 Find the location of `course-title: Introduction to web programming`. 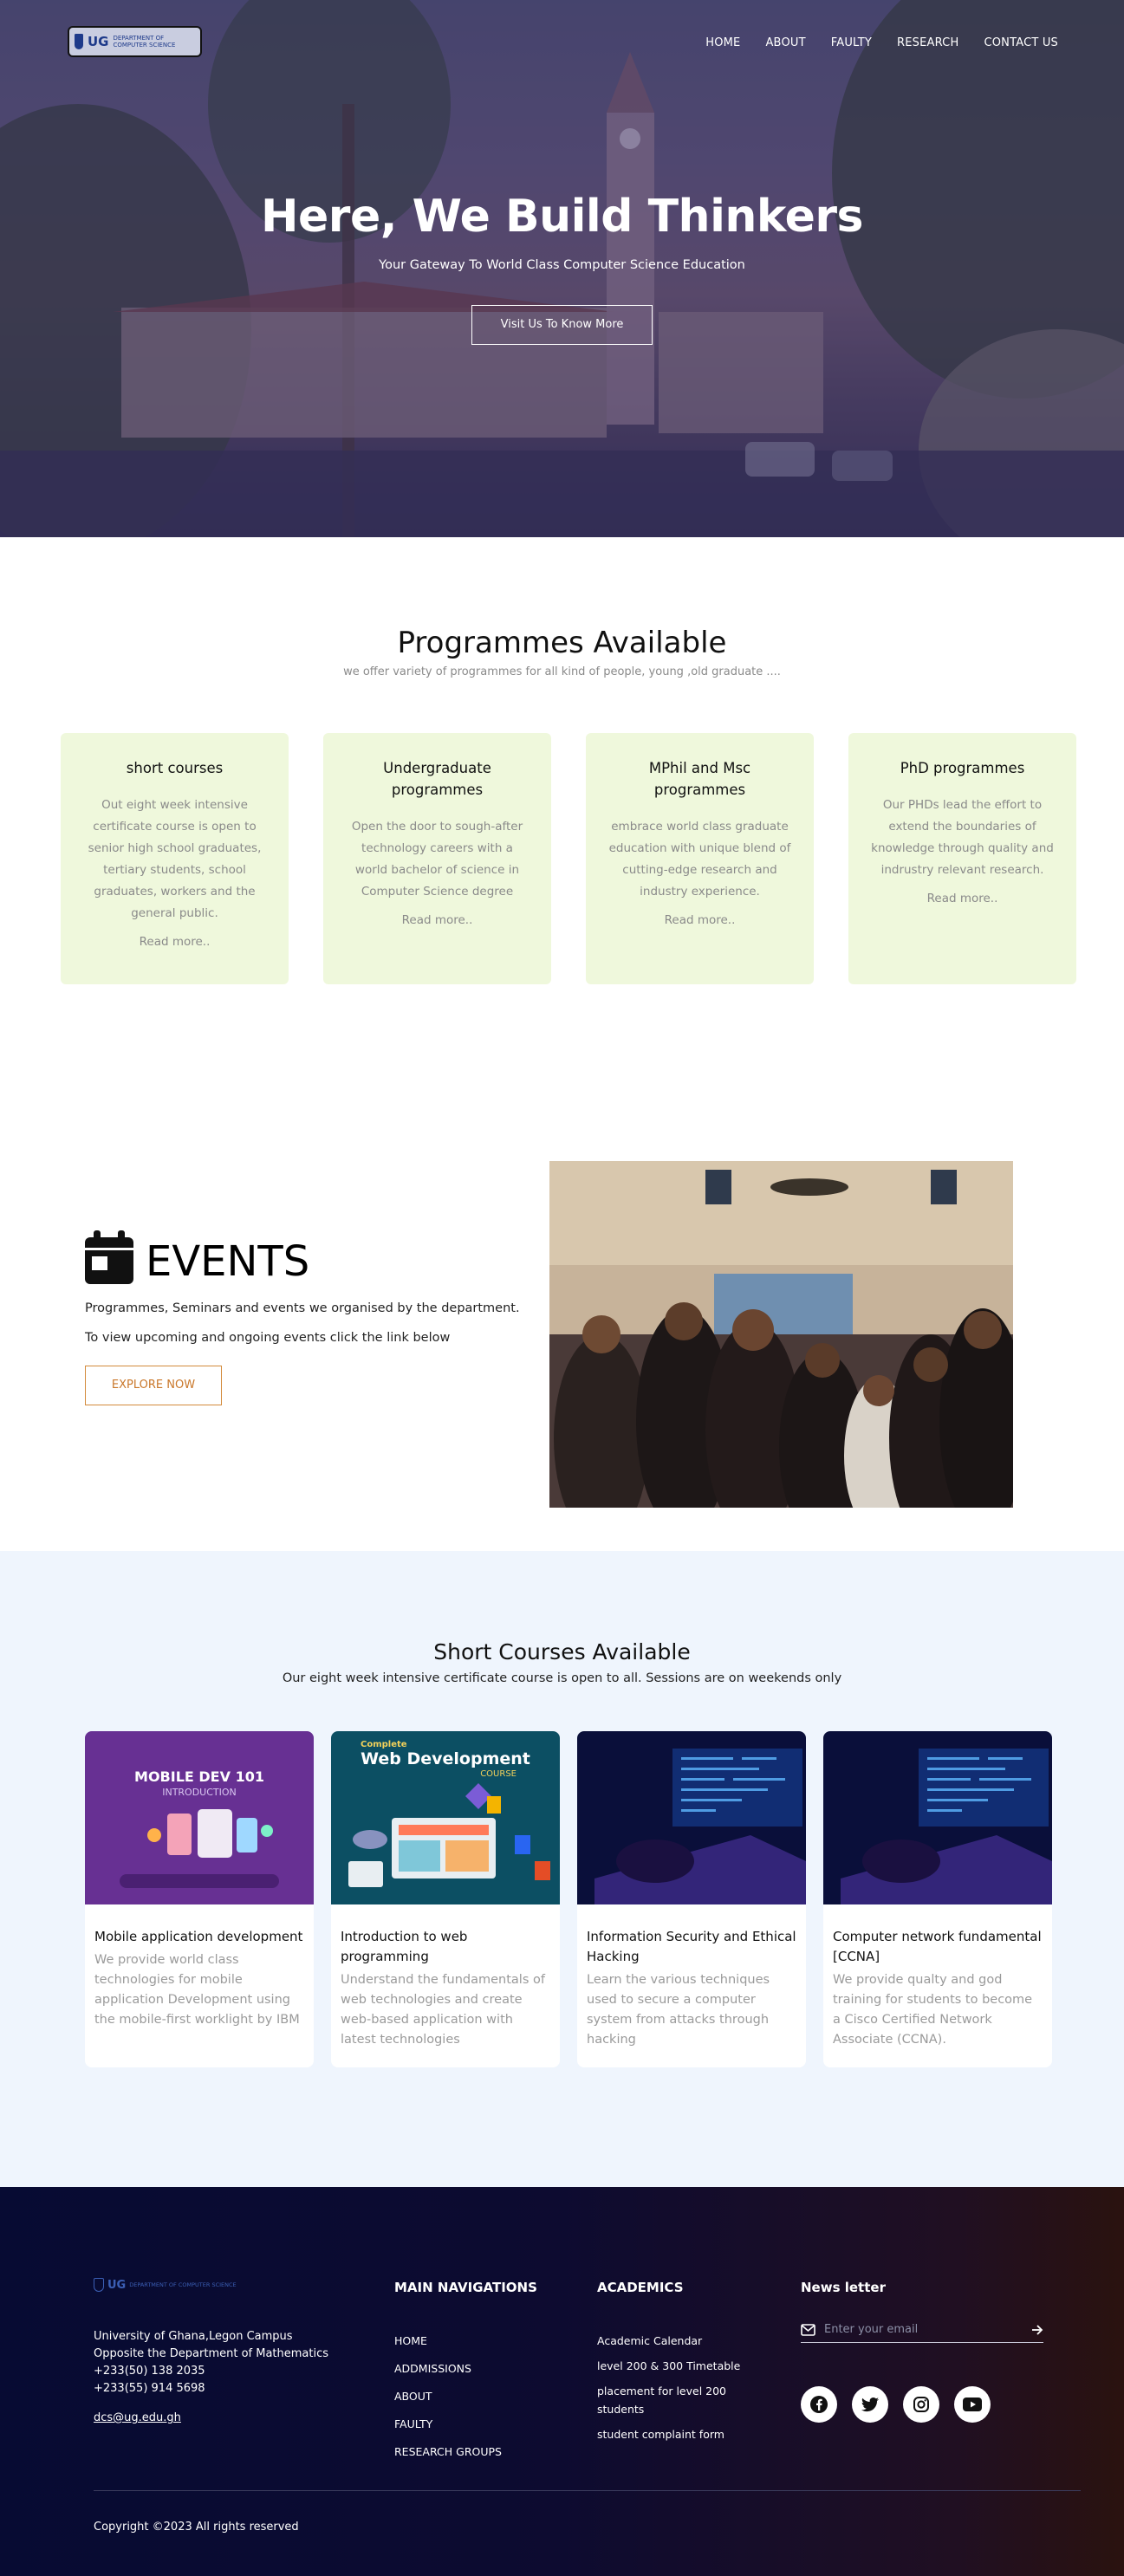

course-title: Introduction to web programming is located at coordinates (404, 1946).